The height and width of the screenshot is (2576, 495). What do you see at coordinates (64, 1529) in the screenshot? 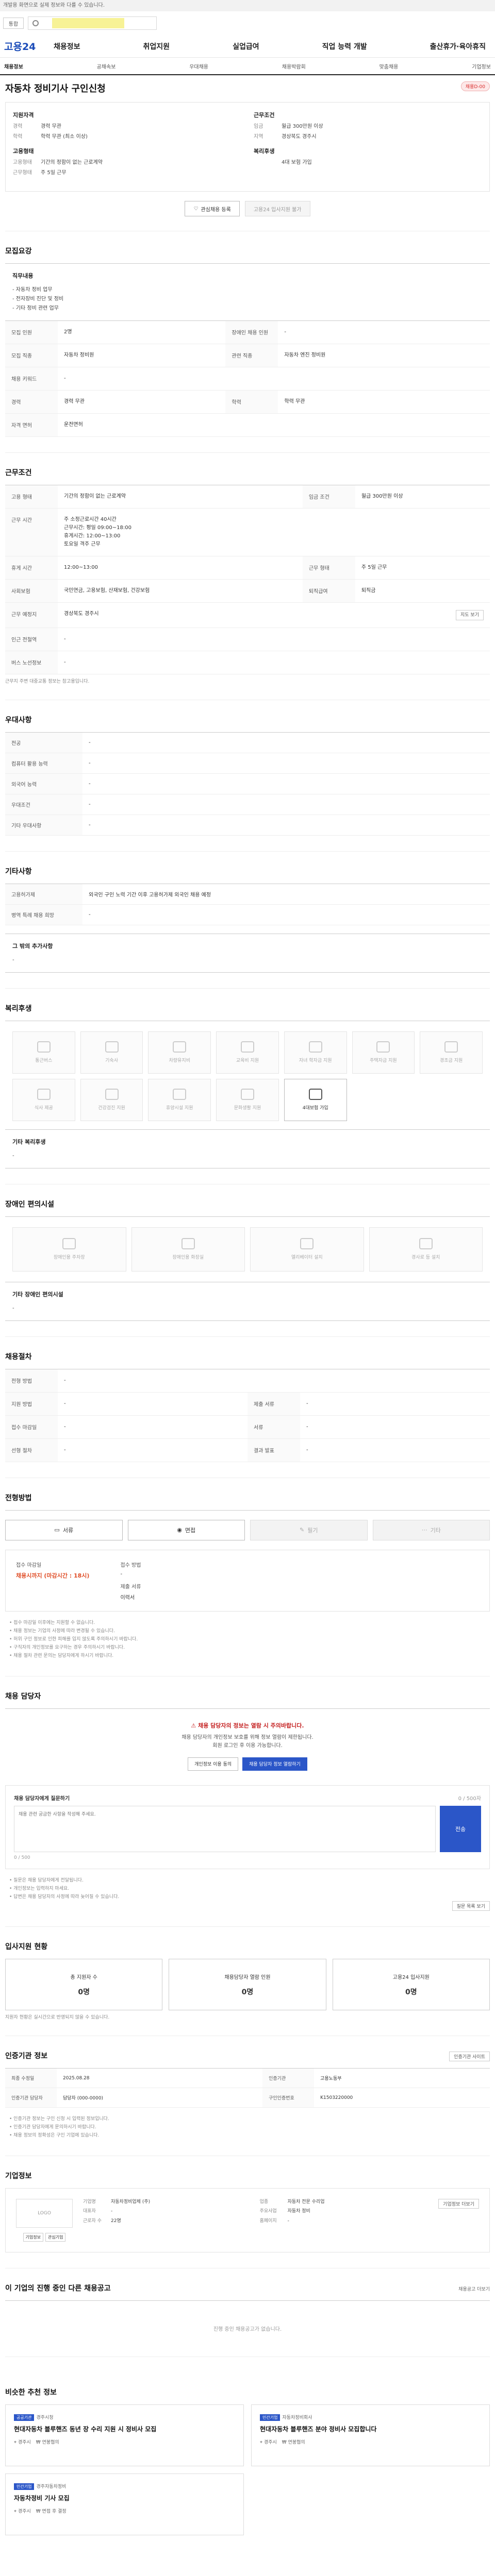
I see `method-item: ▭ 서류` at bounding box center [64, 1529].